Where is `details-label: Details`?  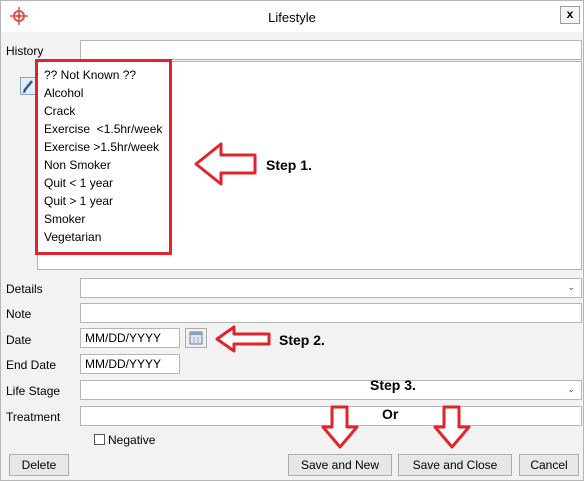 details-label: Details is located at coordinates (24, 289).